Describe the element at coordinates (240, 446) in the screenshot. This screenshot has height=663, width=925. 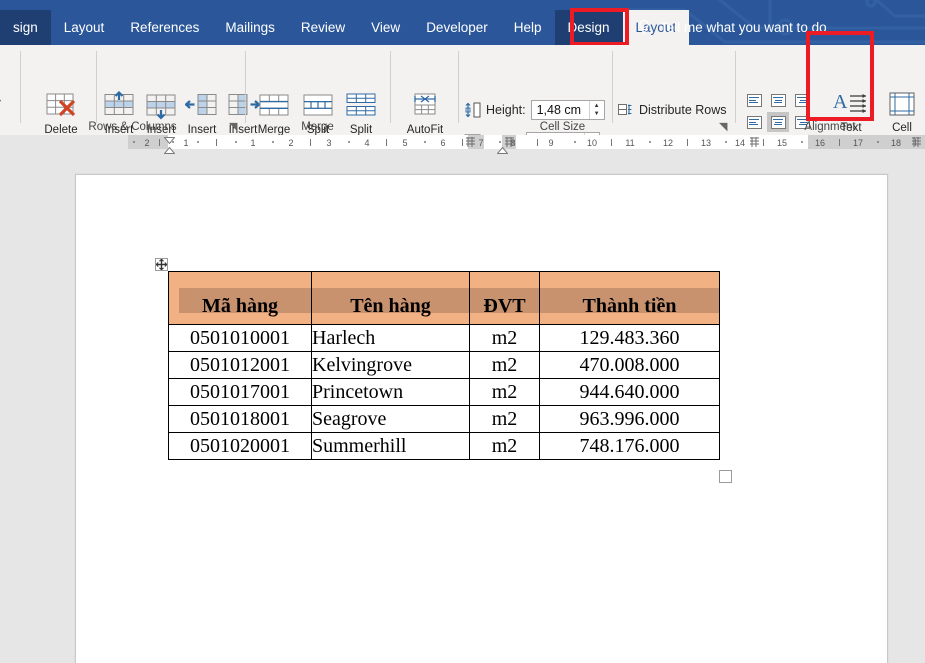
I see `cell-code: 0501020001` at that location.